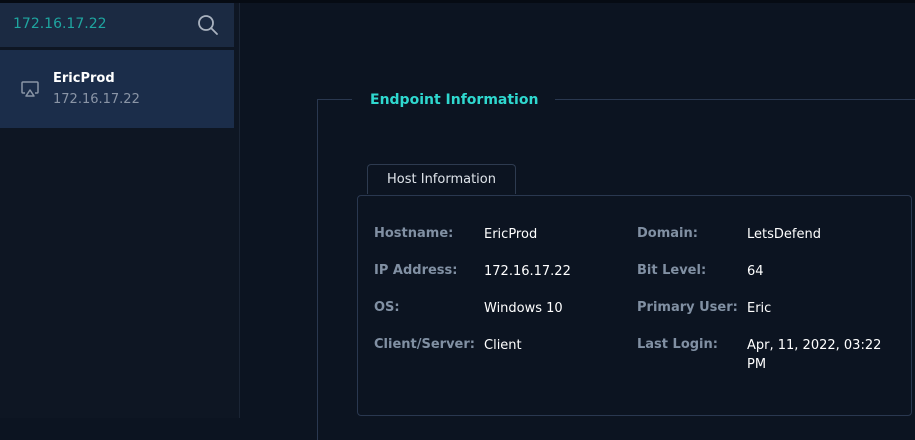 The height and width of the screenshot is (440, 915). What do you see at coordinates (759, 308) in the screenshot?
I see `primary-user-value: Eric` at bounding box center [759, 308].